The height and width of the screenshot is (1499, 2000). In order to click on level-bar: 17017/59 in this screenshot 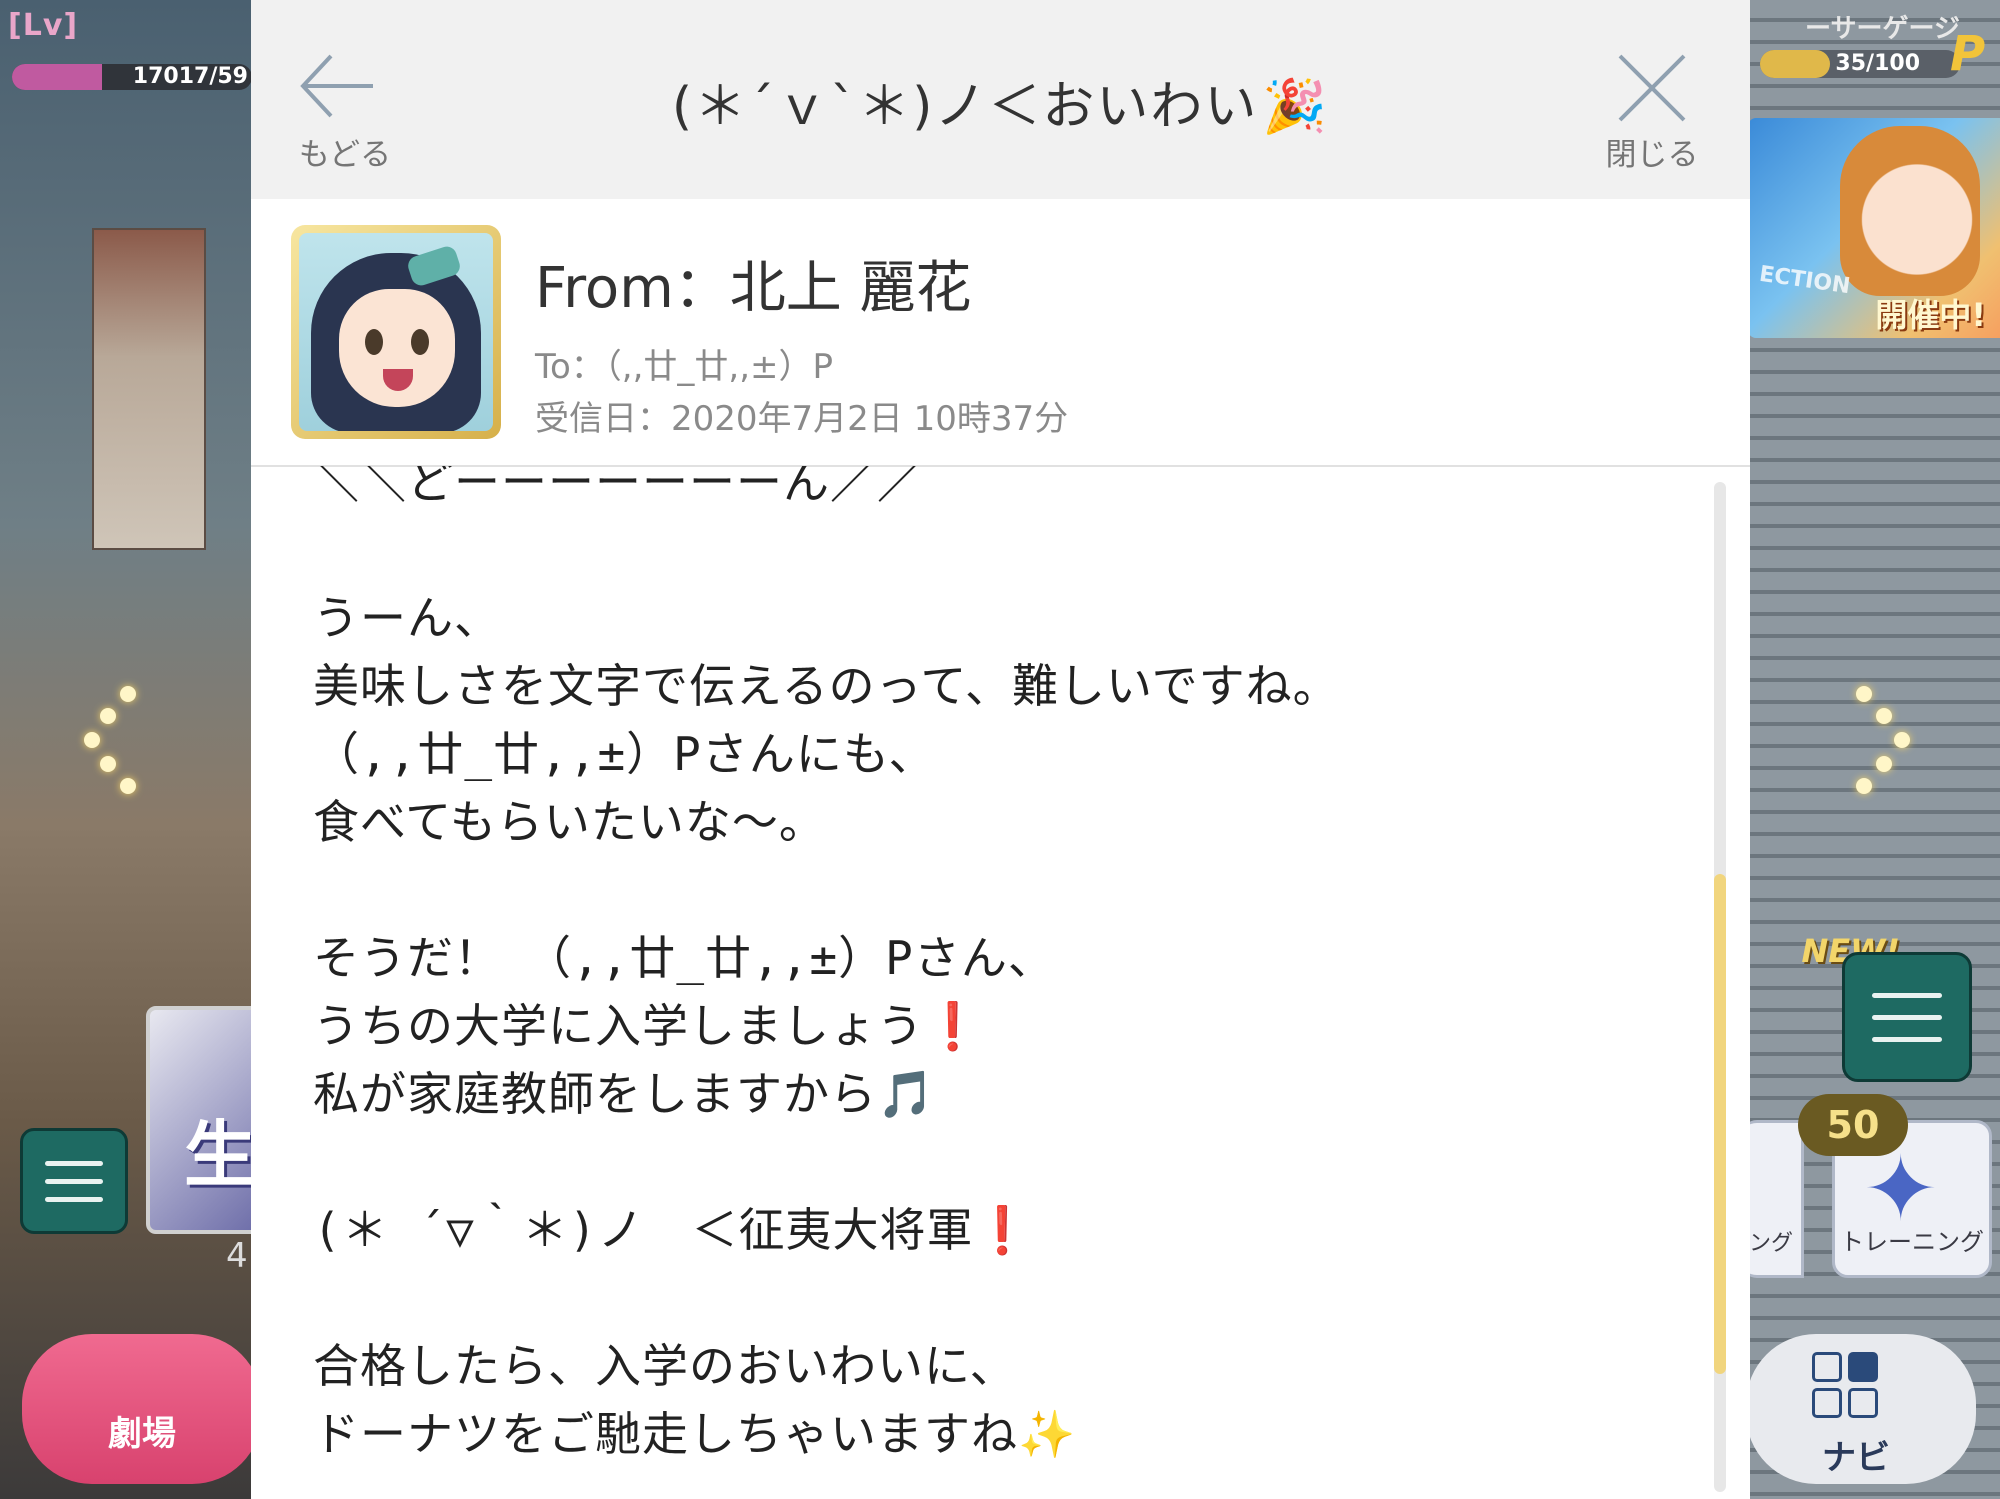, I will do `click(132, 77)`.